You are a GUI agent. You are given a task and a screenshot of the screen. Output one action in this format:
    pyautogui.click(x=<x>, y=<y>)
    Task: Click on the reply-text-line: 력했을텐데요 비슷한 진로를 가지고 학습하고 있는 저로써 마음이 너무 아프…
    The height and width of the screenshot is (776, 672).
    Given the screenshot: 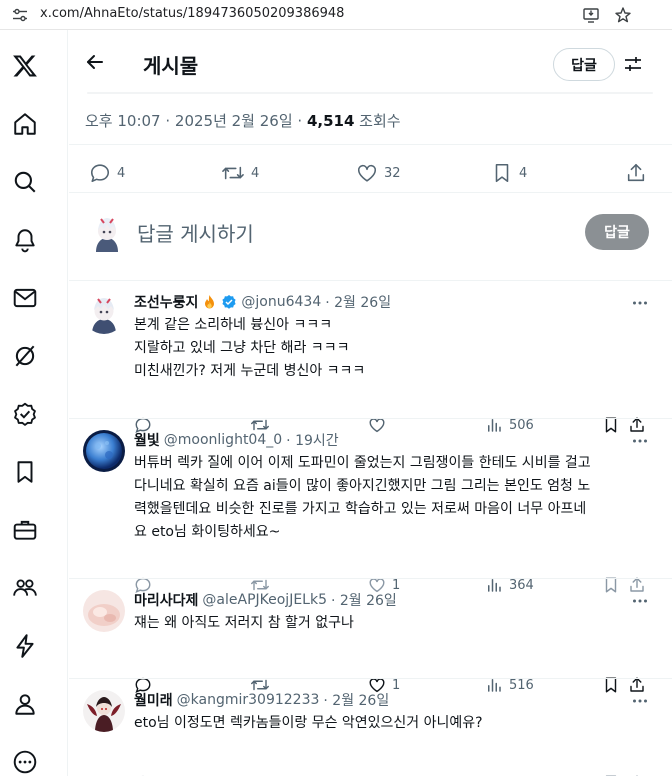 What is the action you would take?
    pyautogui.click(x=360, y=509)
    